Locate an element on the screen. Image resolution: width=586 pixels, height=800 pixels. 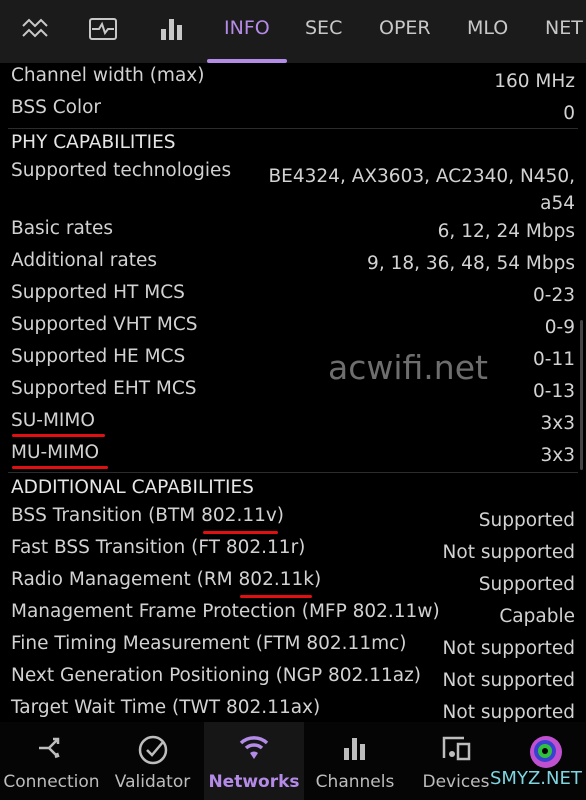
row-label: Supported VHT MCS is located at coordinates (104, 324).